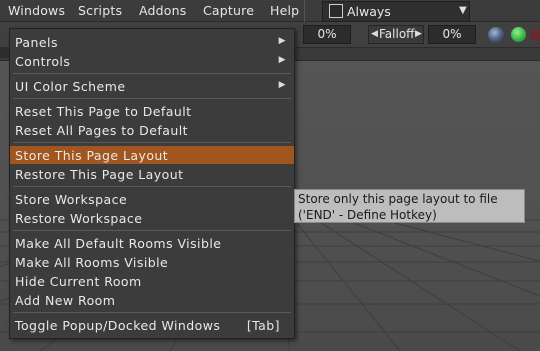 The height and width of the screenshot is (351, 540). What do you see at coordinates (496, 35) in the screenshot?
I see `sphere-icon` at bounding box center [496, 35].